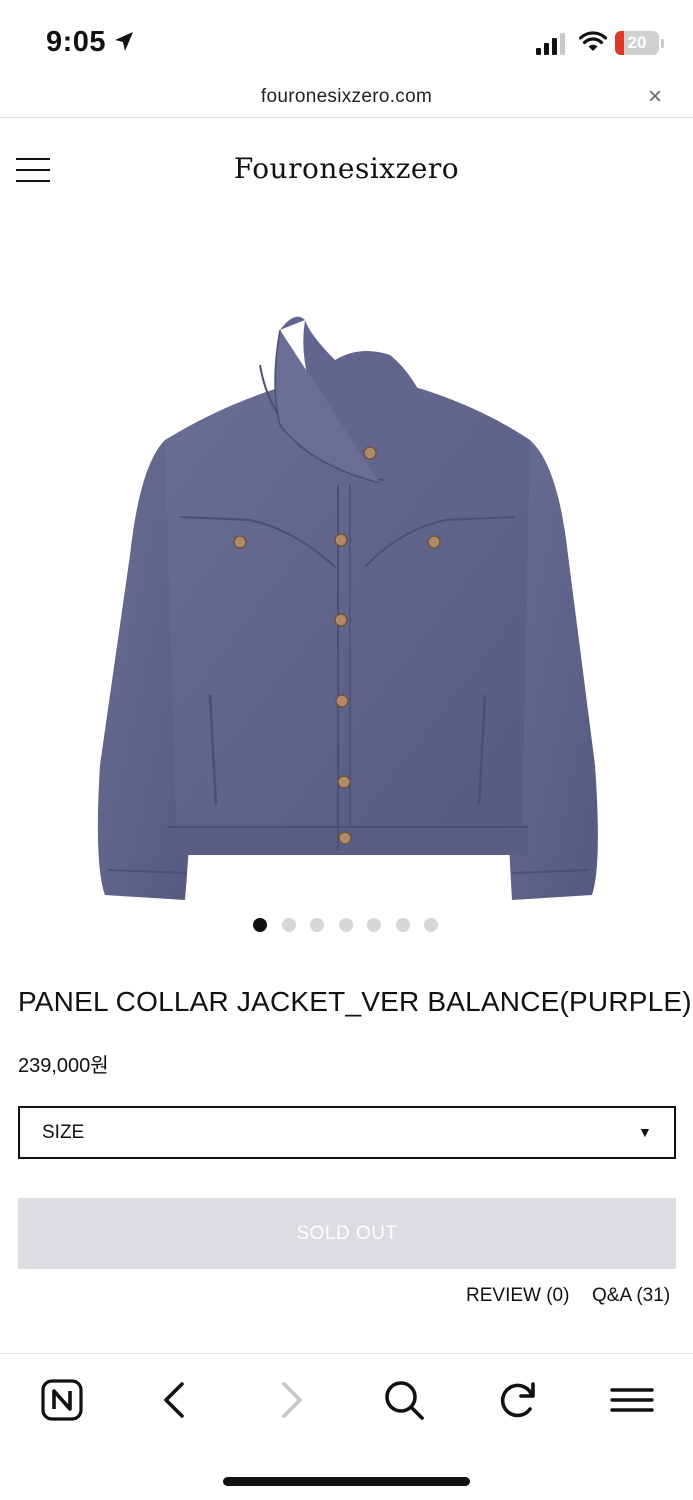 The image size is (693, 1500). I want to click on site-logo: Fouronesixzero, so click(346, 168).